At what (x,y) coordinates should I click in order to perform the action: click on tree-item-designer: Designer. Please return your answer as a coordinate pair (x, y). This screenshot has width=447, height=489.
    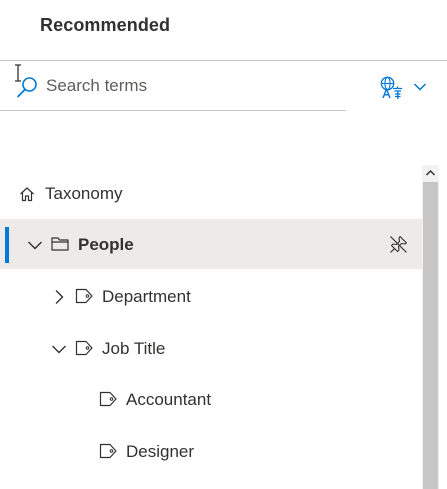
    Looking at the image, I should click on (211, 451).